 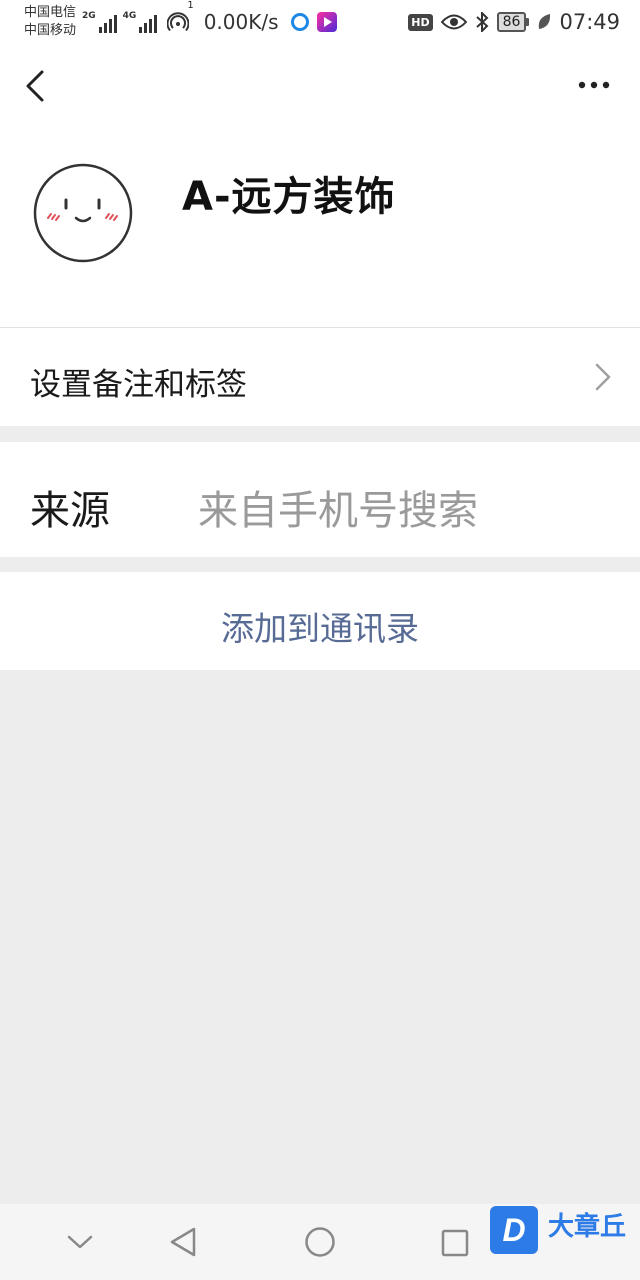 What do you see at coordinates (50, 12) in the screenshot?
I see `carrier-1: 中国电信` at bounding box center [50, 12].